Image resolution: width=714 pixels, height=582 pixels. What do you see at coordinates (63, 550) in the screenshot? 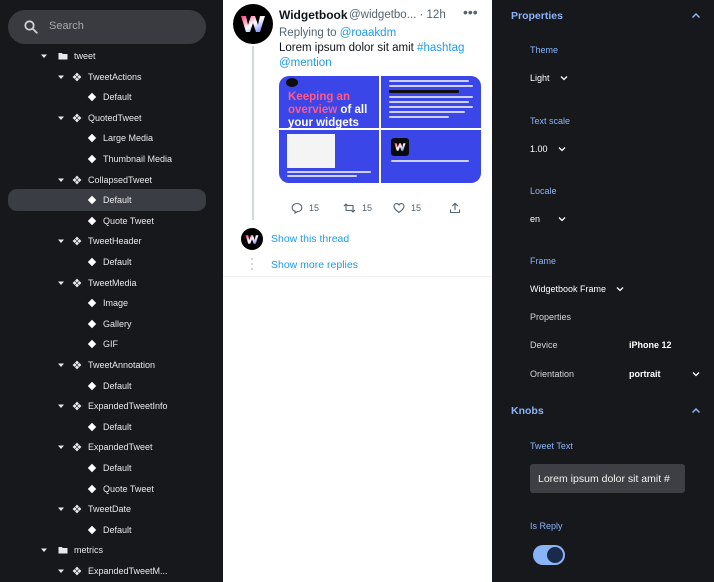
I see `folder-icon` at bounding box center [63, 550].